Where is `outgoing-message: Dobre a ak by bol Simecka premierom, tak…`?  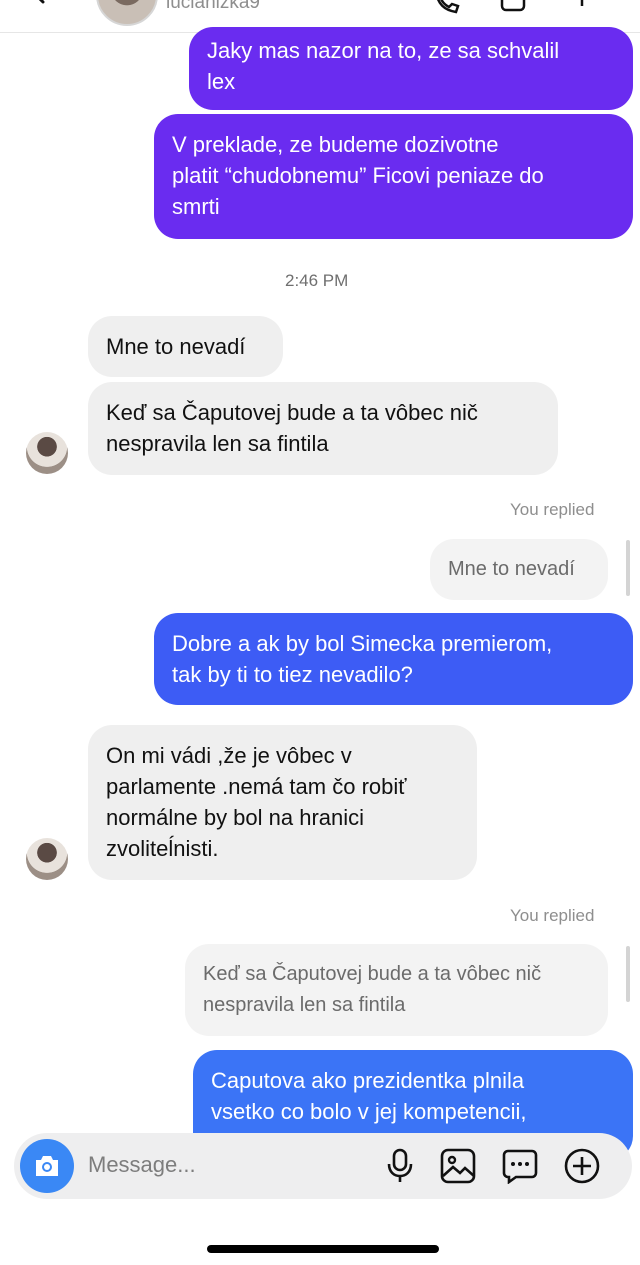 outgoing-message: Dobre a ak by bol Simecka premierom, tak… is located at coordinates (393, 659).